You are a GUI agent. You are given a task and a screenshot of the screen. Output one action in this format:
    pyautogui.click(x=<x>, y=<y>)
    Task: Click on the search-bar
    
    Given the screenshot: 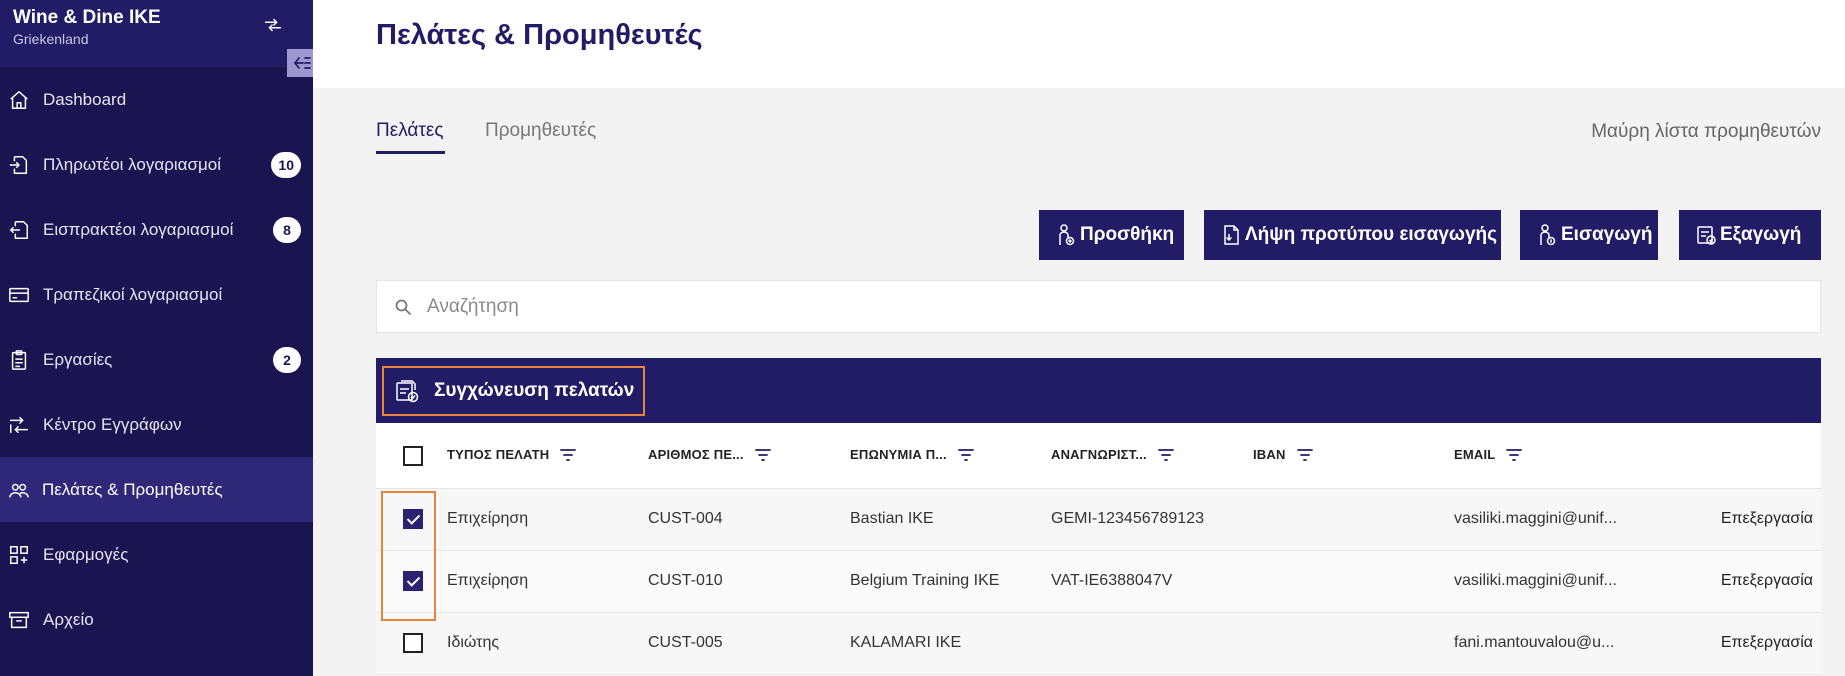 What is the action you would take?
    pyautogui.click(x=1098, y=306)
    